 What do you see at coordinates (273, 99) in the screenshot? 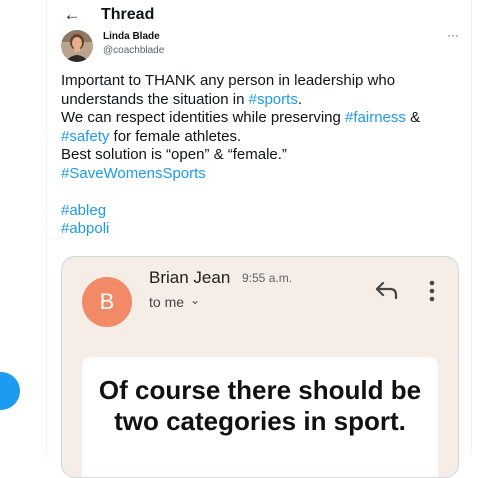
I see `hashtag-link: #sports` at bounding box center [273, 99].